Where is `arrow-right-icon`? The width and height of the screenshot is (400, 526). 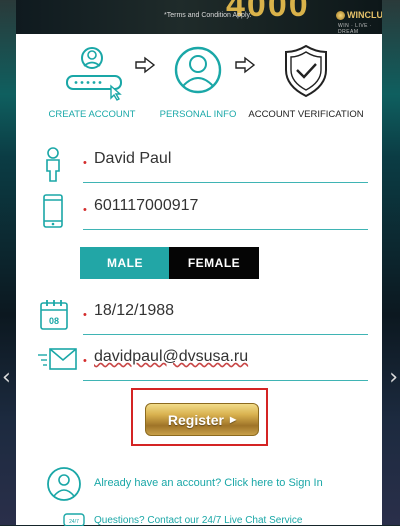 arrow-right-icon is located at coordinates (145, 65).